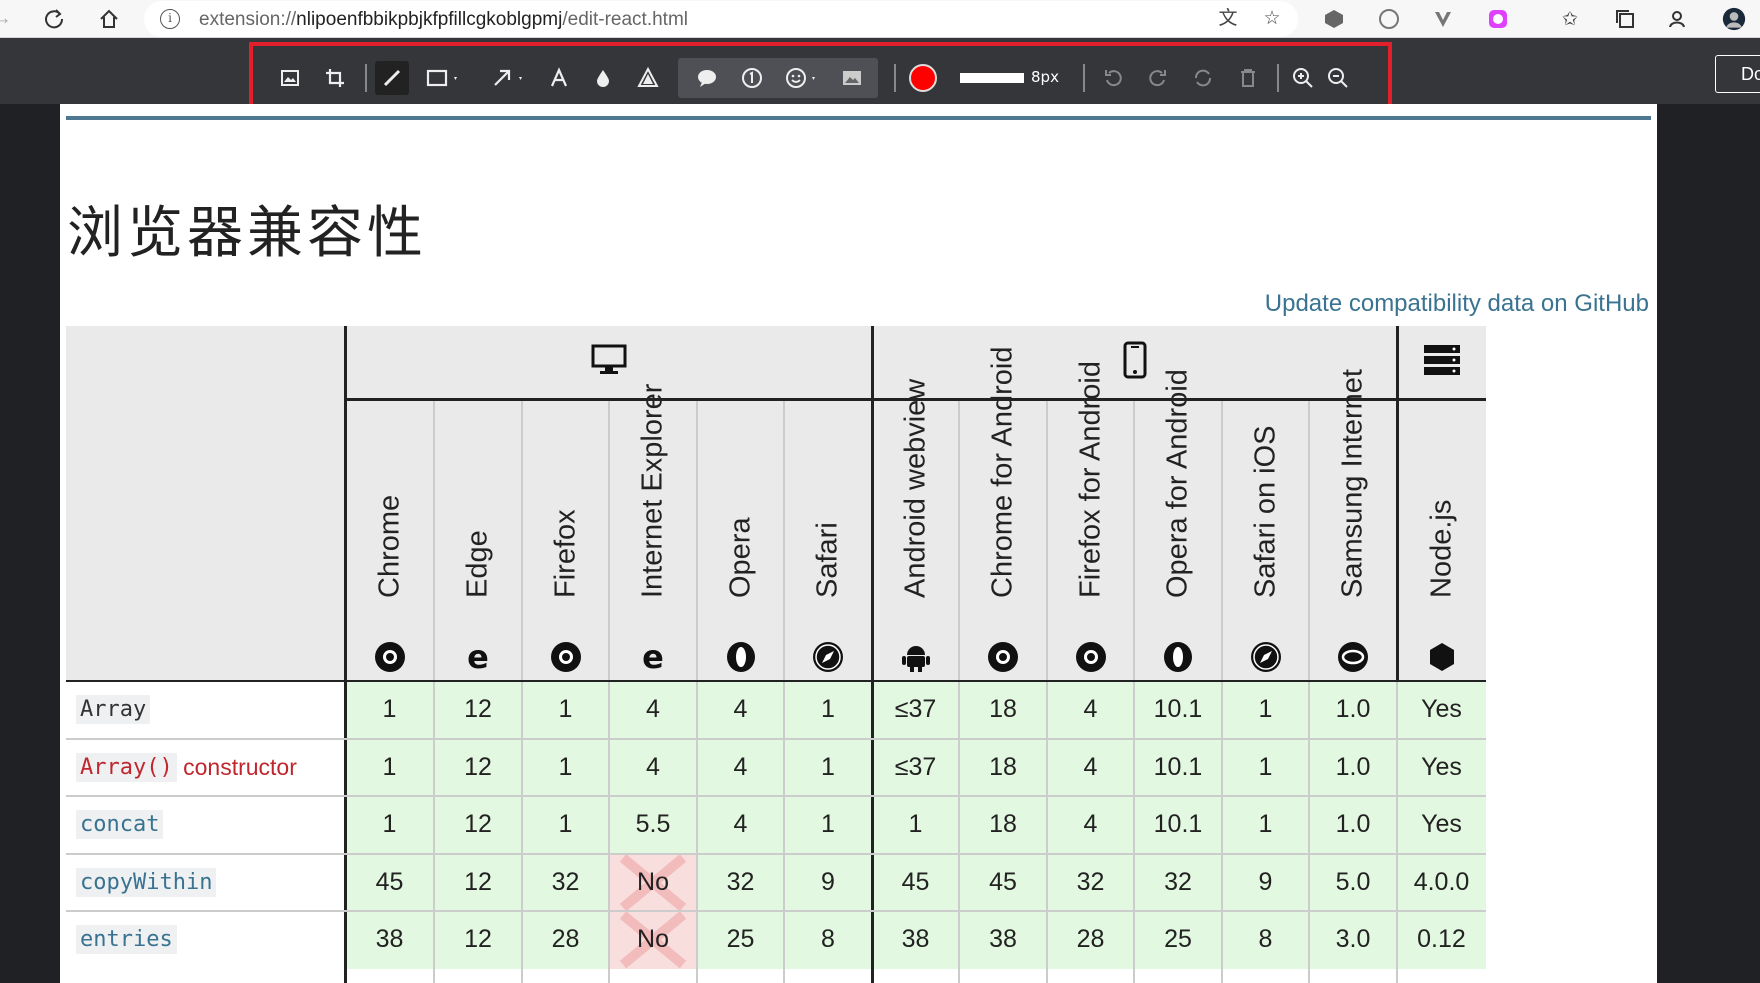 The width and height of the screenshot is (1760, 983). What do you see at coordinates (237, 767) in the screenshot?
I see `feature-suffix: constructor` at bounding box center [237, 767].